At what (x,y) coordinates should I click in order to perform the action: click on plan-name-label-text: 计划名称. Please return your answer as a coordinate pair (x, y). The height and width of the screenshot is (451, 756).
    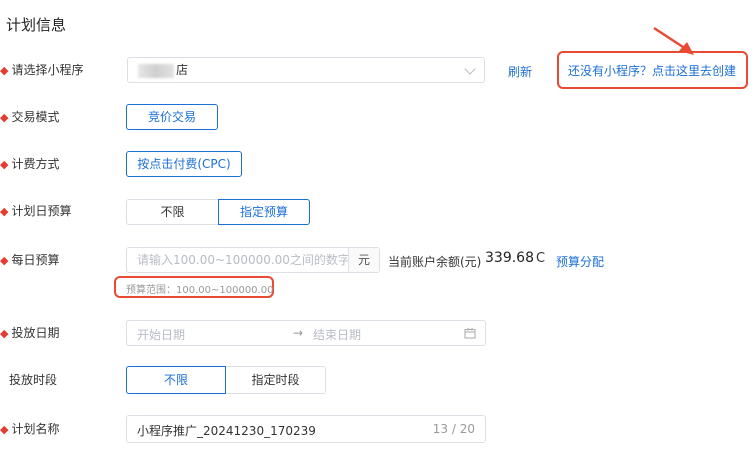
    Looking at the image, I should click on (35, 429).